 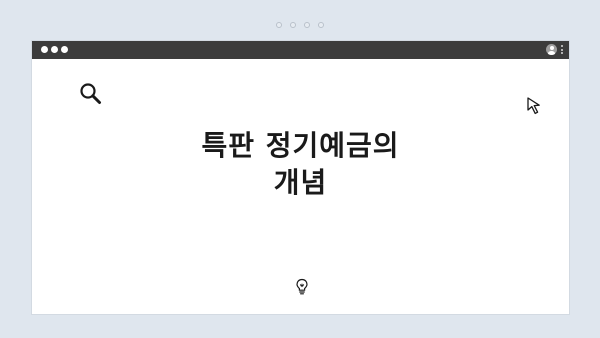 What do you see at coordinates (90, 93) in the screenshot?
I see `search-icon` at bounding box center [90, 93].